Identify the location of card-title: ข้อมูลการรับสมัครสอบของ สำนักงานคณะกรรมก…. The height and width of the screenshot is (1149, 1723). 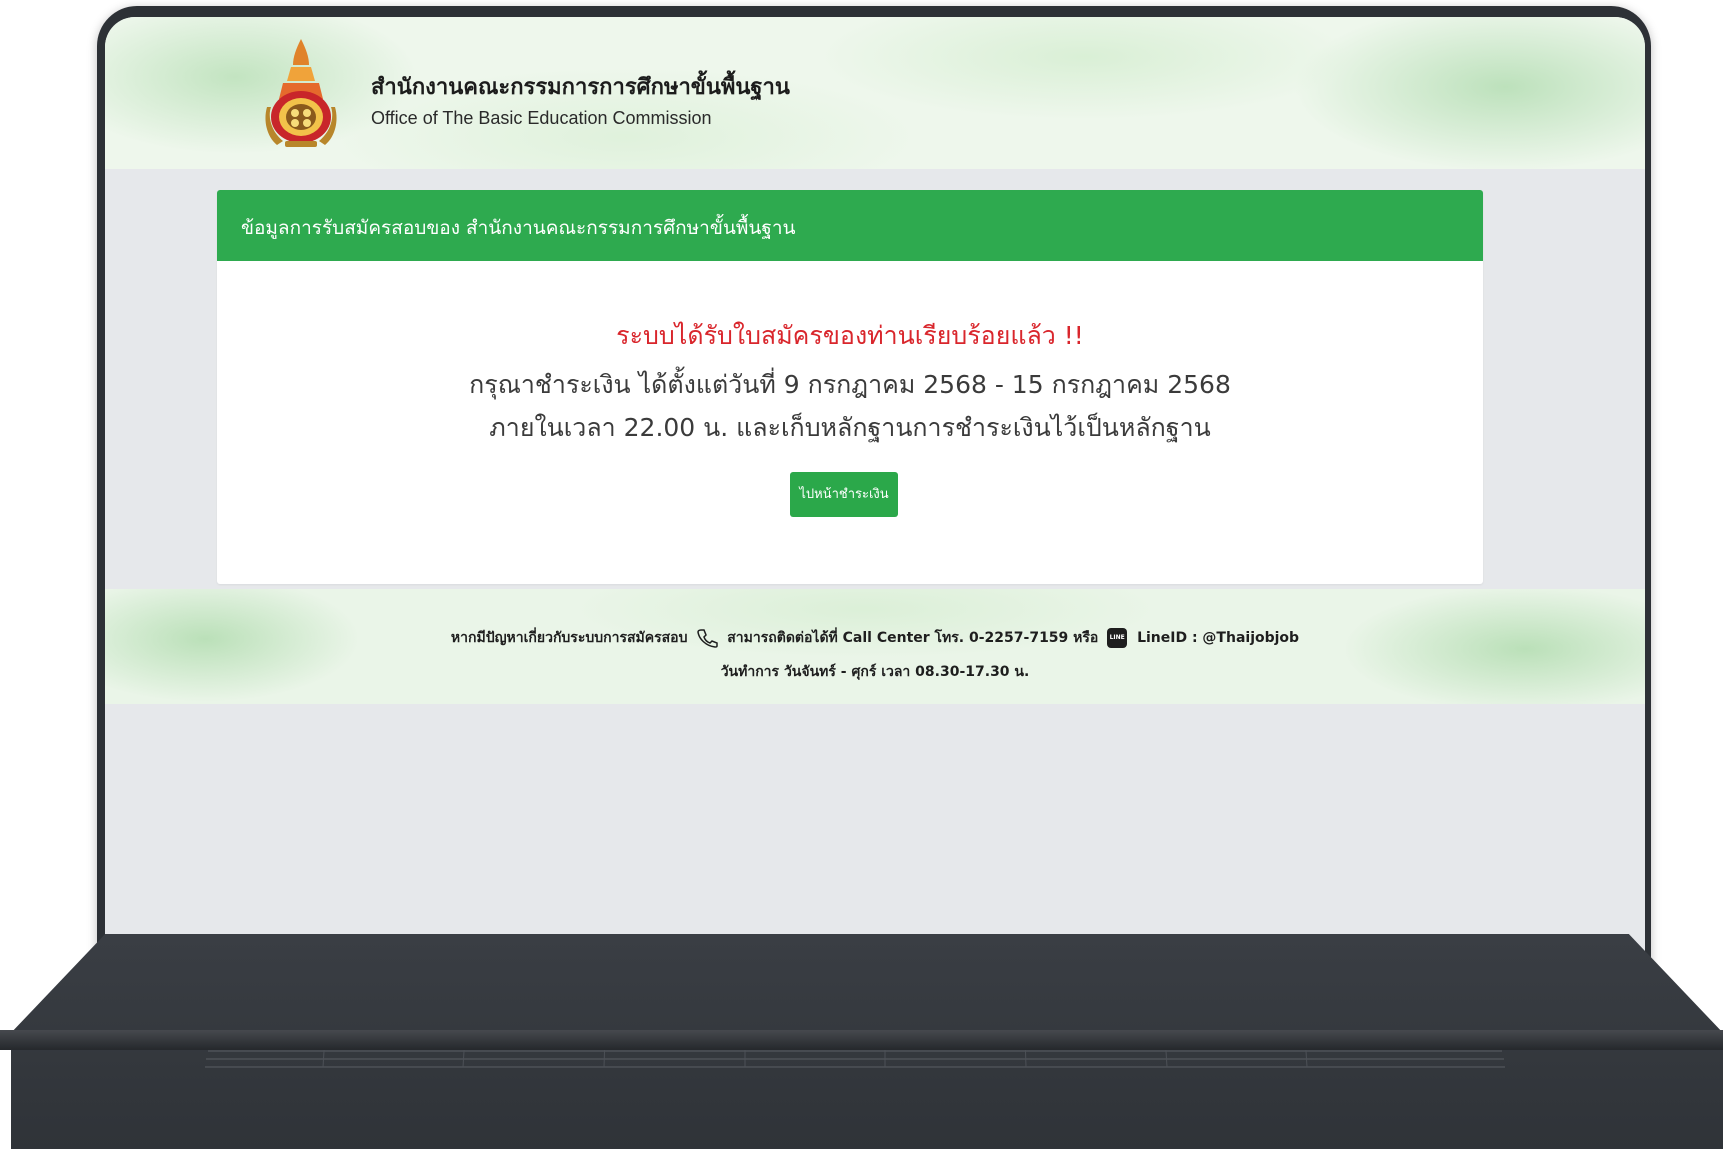
(518, 228).